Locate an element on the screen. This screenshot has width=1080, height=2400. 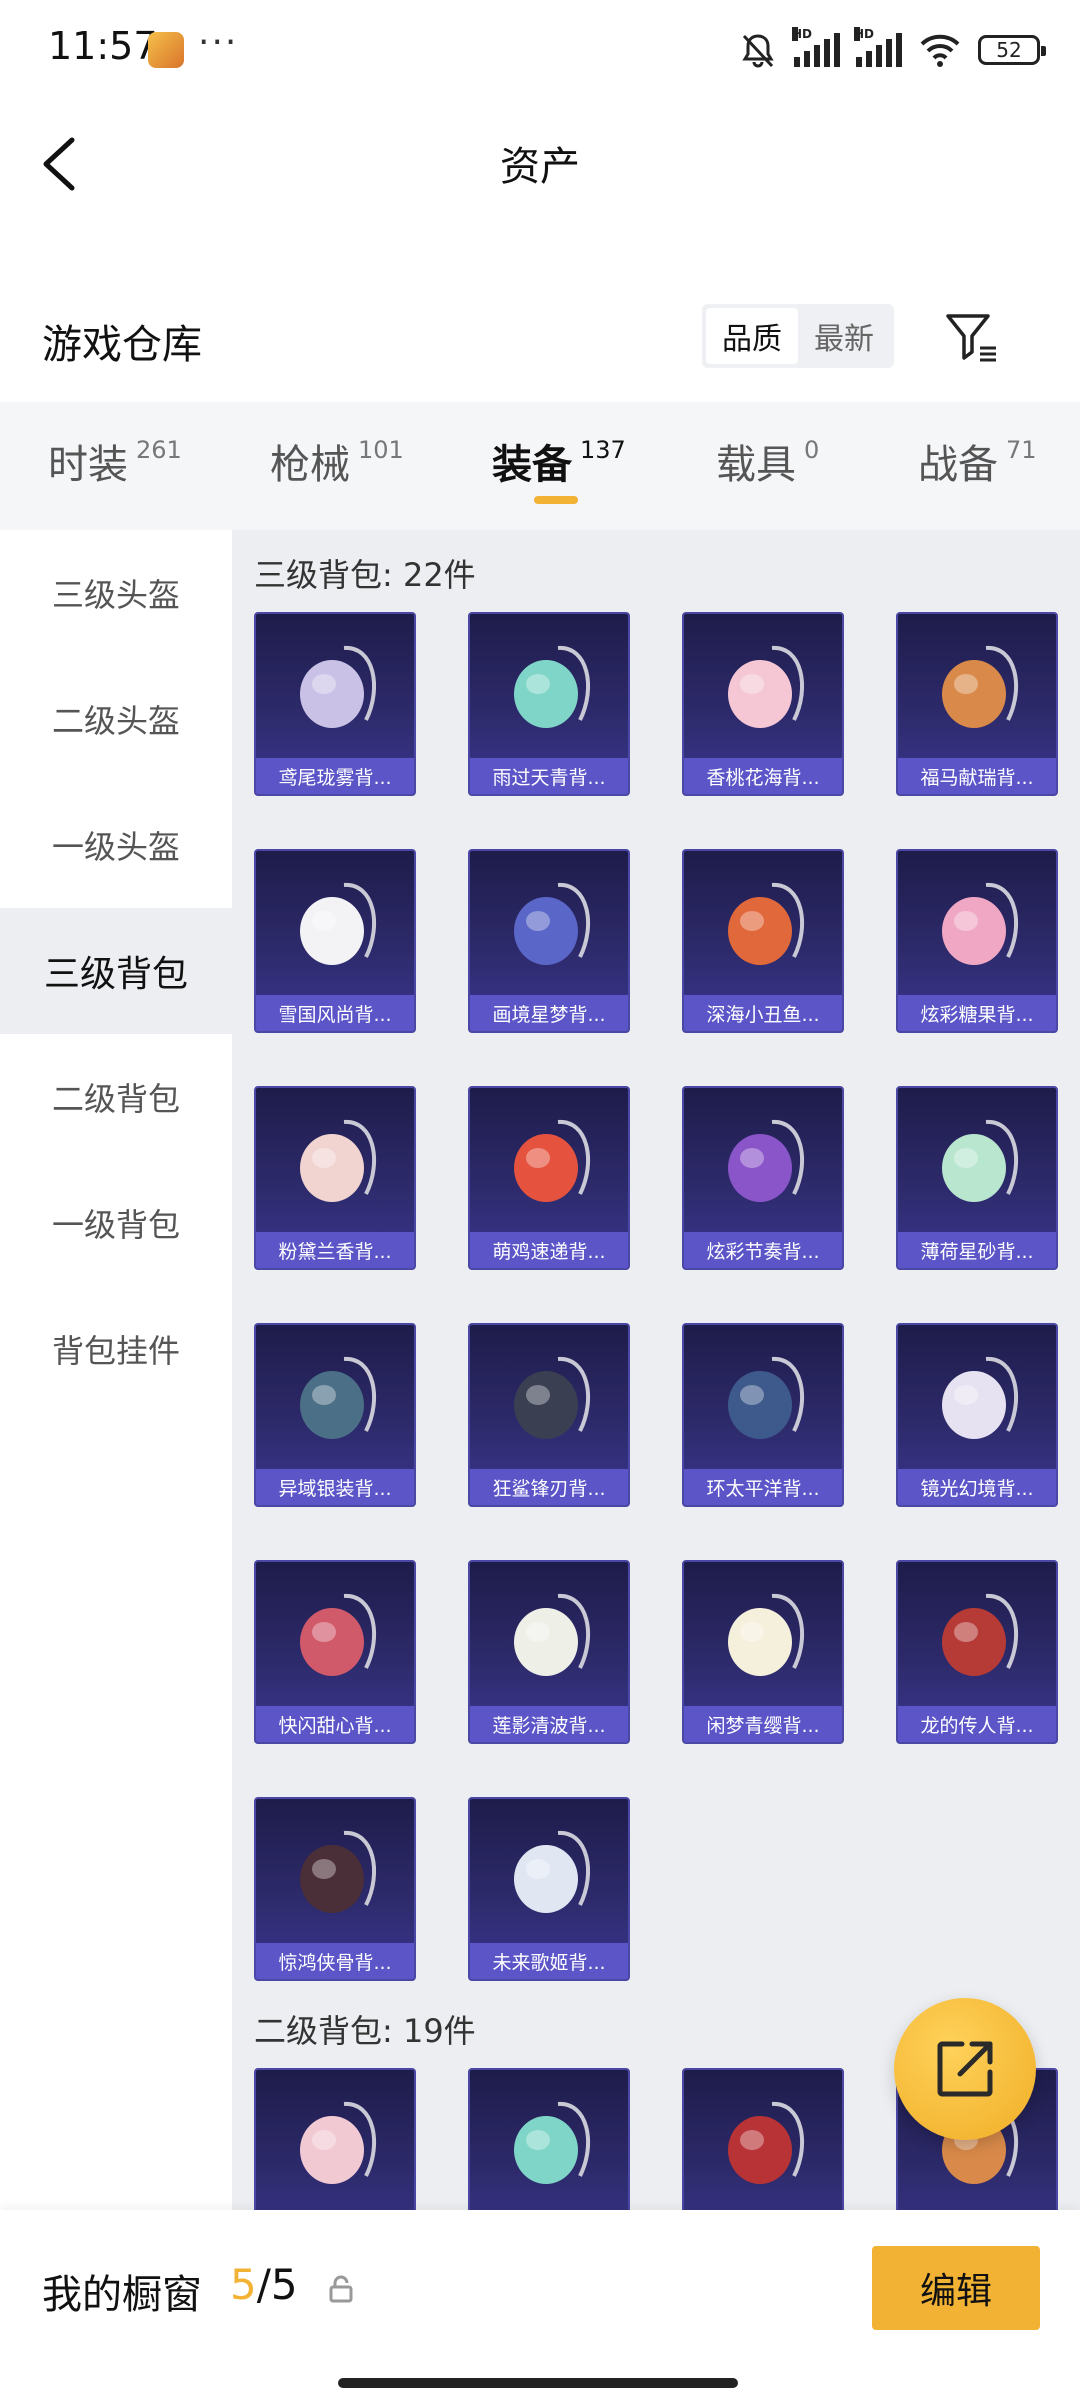
tab-count: 137 is located at coordinates (603, 450).